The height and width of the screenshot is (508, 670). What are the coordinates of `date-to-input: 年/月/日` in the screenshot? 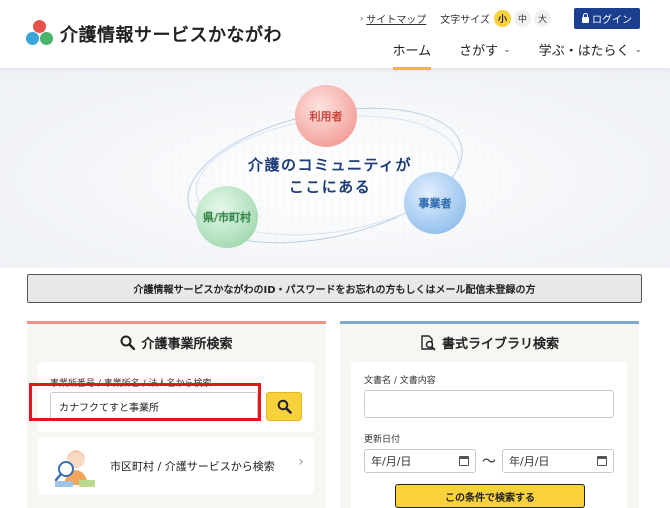 It's located at (558, 461).